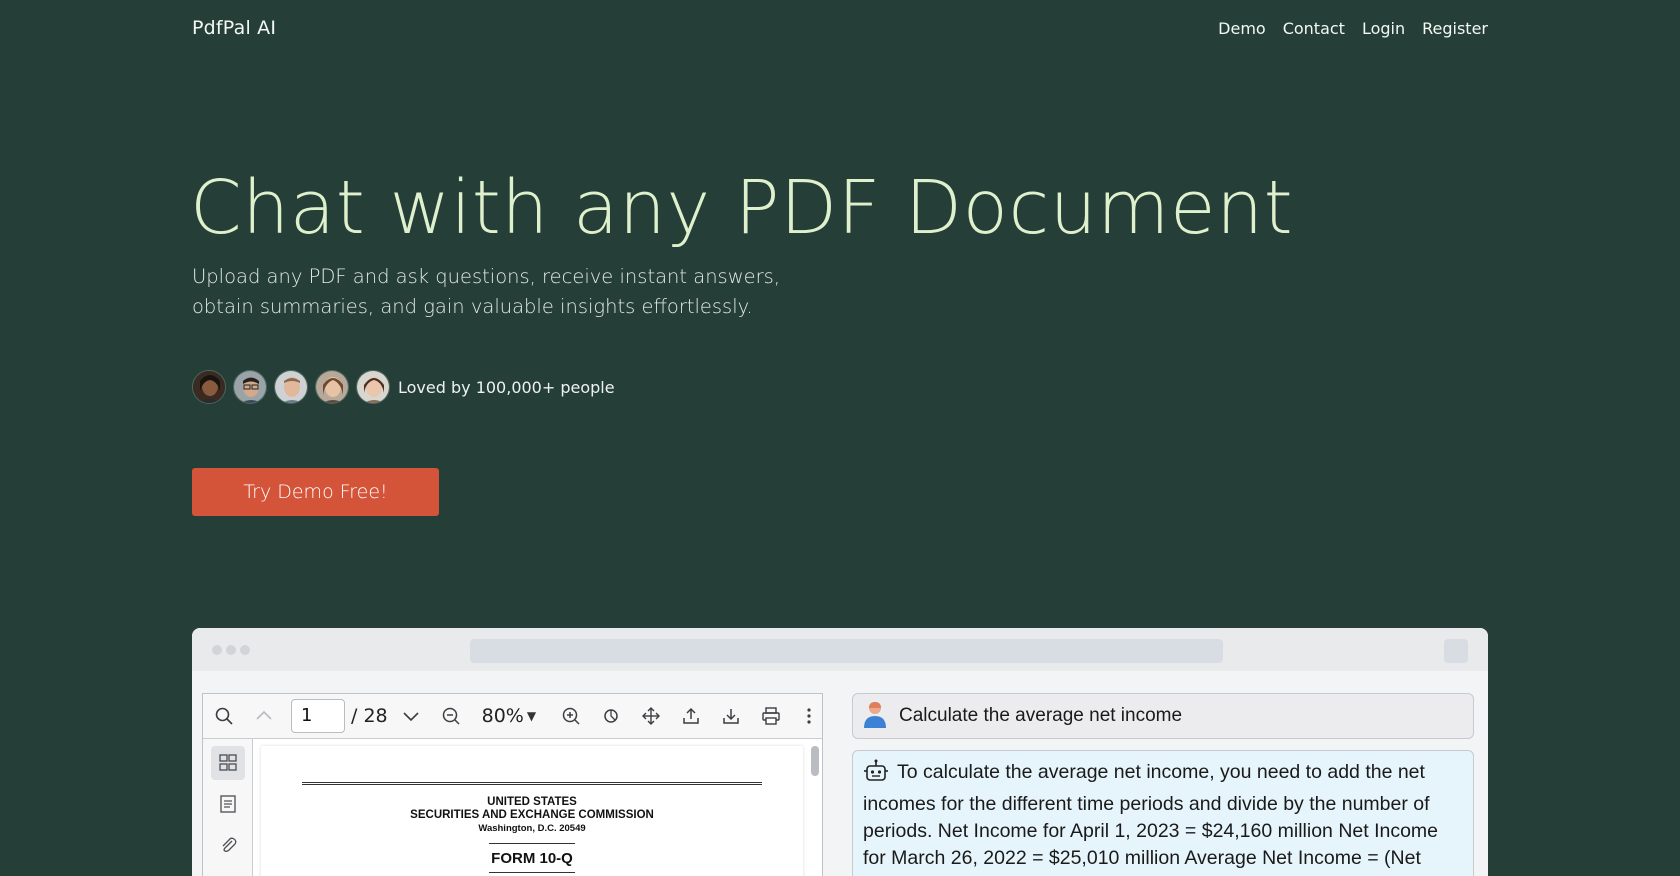 This screenshot has width=1680, height=876. I want to click on avatar-group, so click(291, 387).